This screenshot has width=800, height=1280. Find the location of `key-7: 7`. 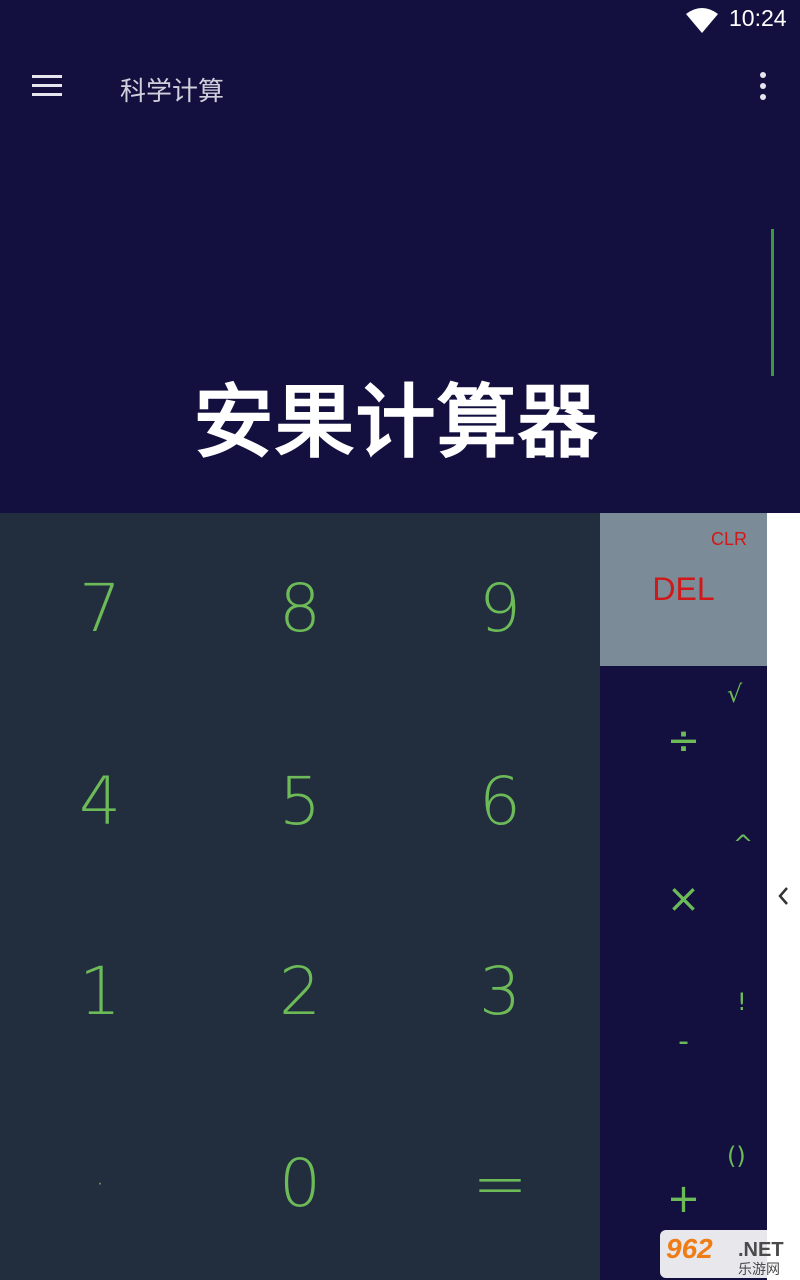

key-7: 7 is located at coordinates (100, 608).